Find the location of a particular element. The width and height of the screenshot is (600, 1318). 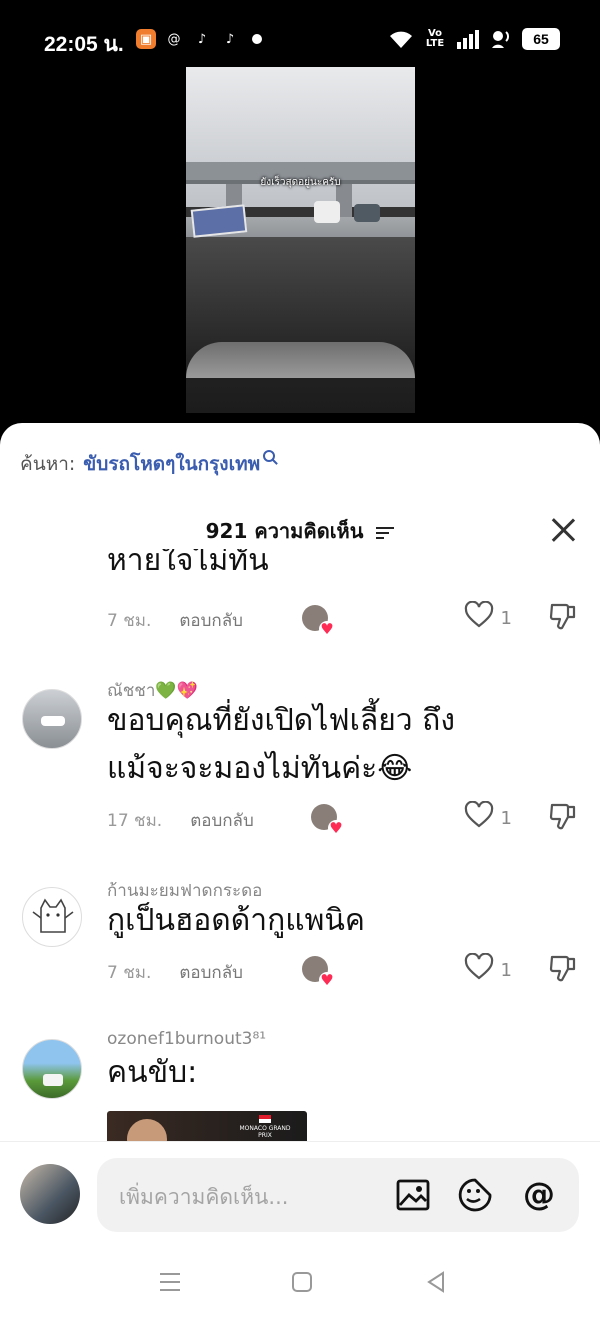

comment-image: MONACO GRAND PRIX is located at coordinates (207, 1126).